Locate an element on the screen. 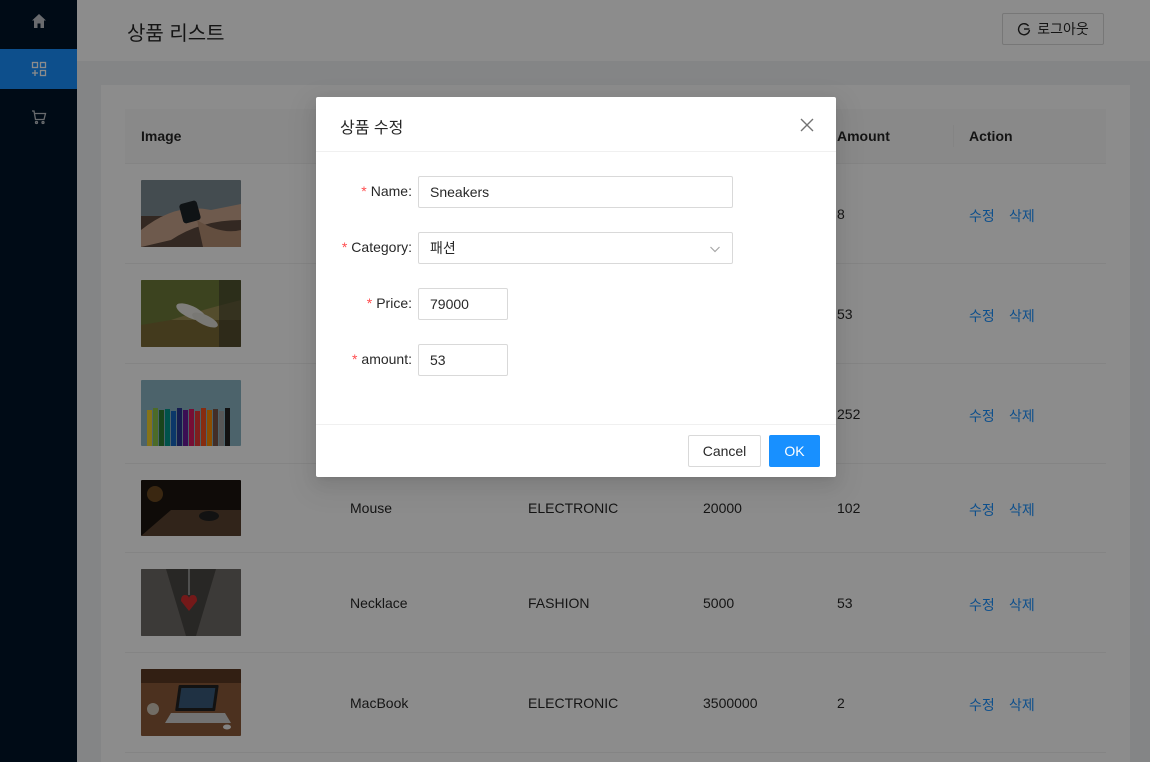  close-icon is located at coordinates (807, 125).